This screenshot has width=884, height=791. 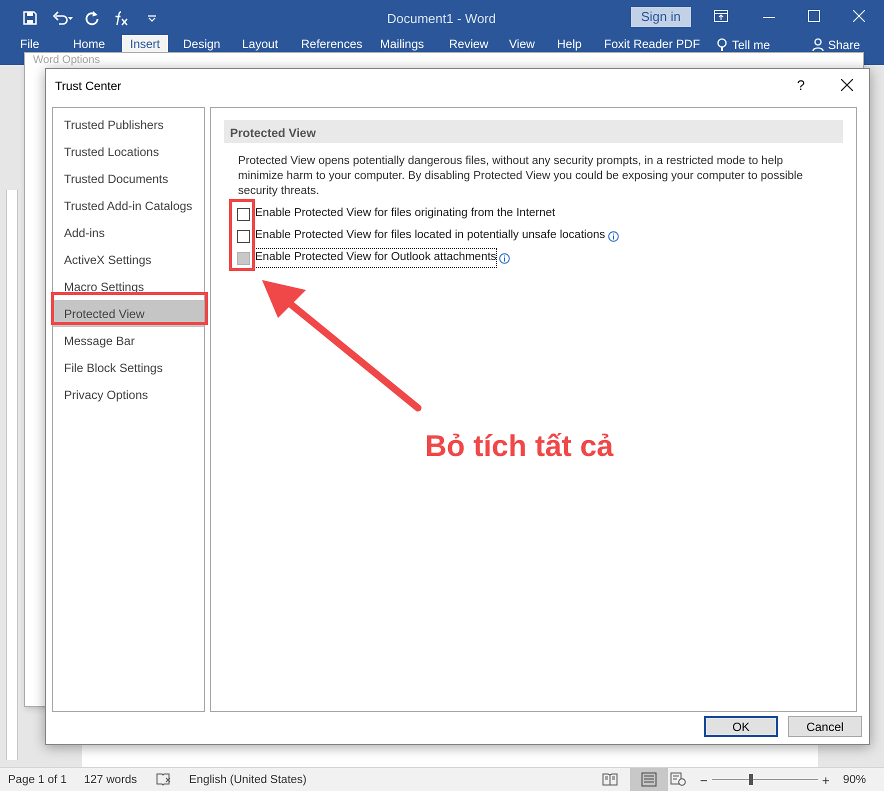 I want to click on nav-item: File Block Settings, so click(x=128, y=367).